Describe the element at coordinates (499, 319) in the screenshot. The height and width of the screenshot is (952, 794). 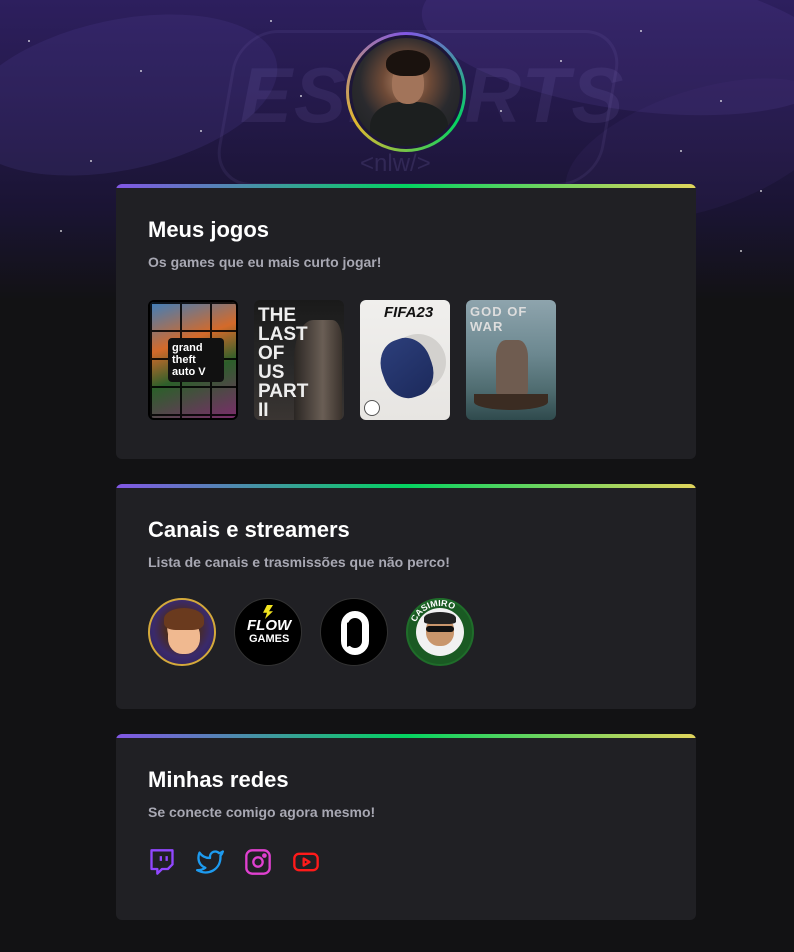
I see `game-cover-text: GOD OF WAR` at that location.